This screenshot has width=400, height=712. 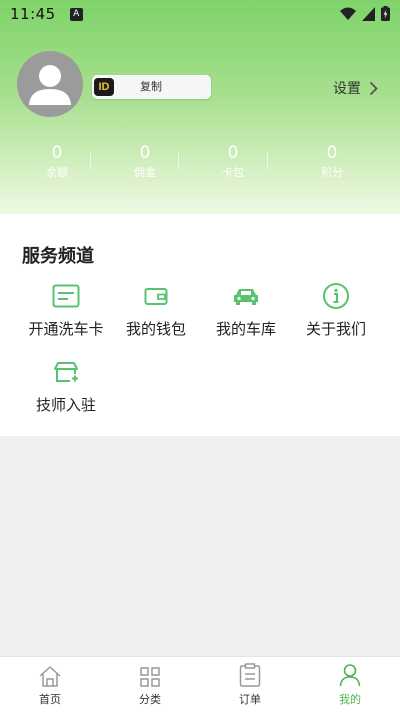 What do you see at coordinates (350, 699) in the screenshot?
I see `tab-label: 我的` at bounding box center [350, 699].